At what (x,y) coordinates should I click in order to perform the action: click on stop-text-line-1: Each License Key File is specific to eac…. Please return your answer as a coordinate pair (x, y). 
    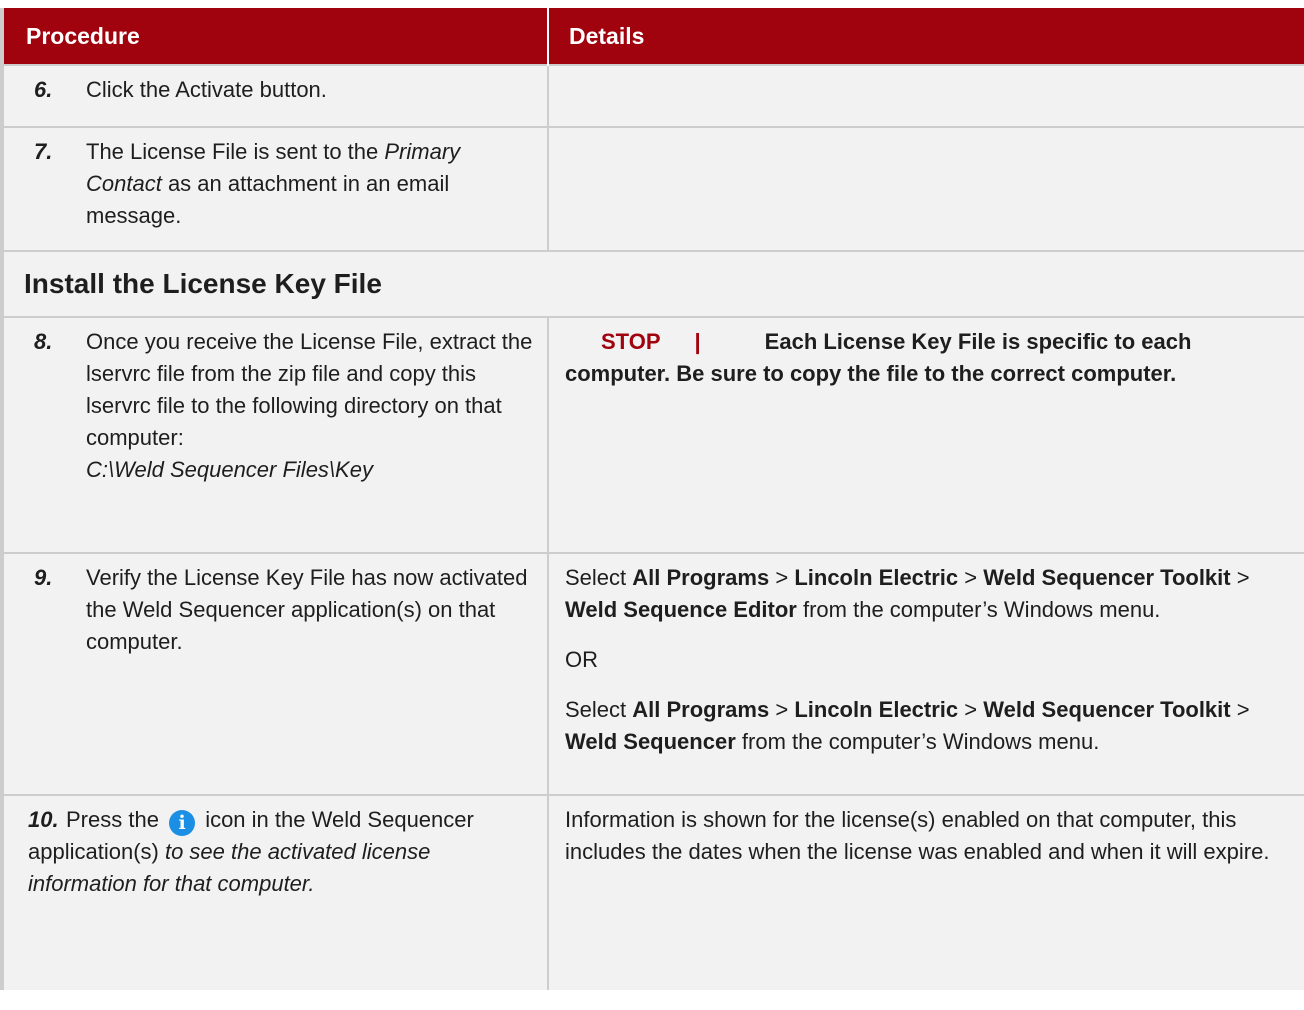
    Looking at the image, I should click on (978, 341).